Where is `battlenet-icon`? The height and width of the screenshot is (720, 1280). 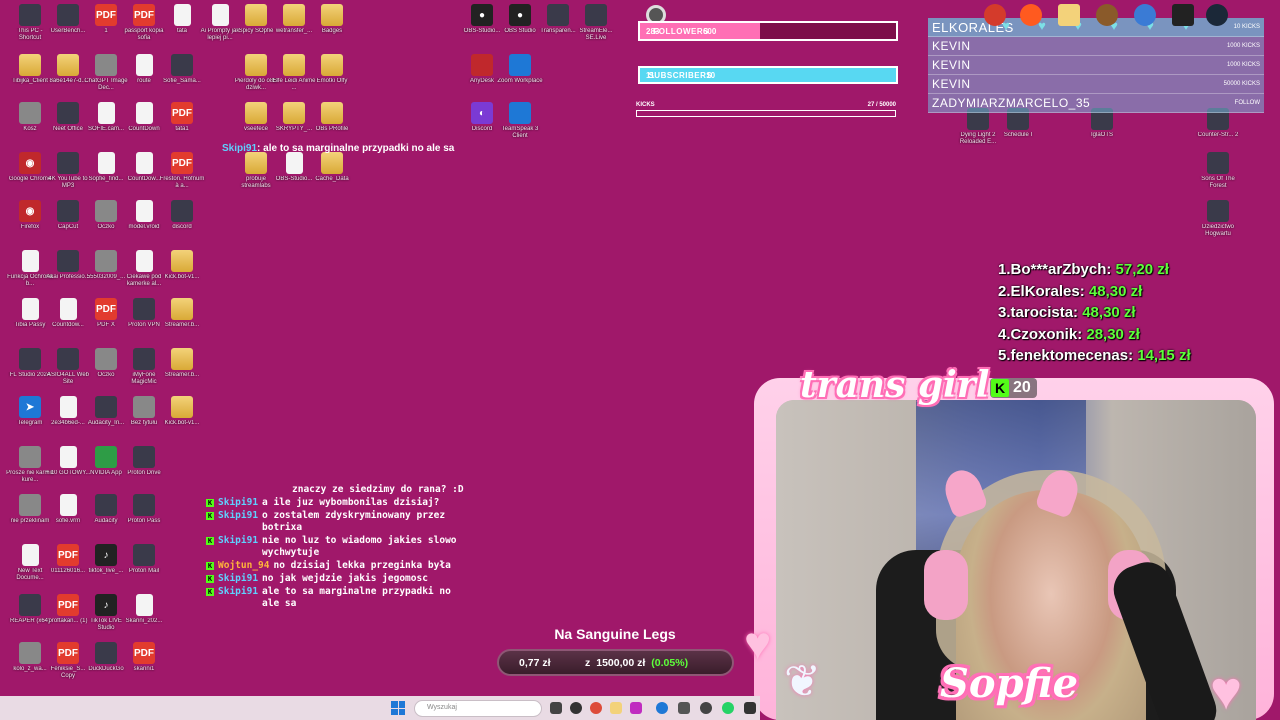
battlenet-icon is located at coordinates (1145, 15).